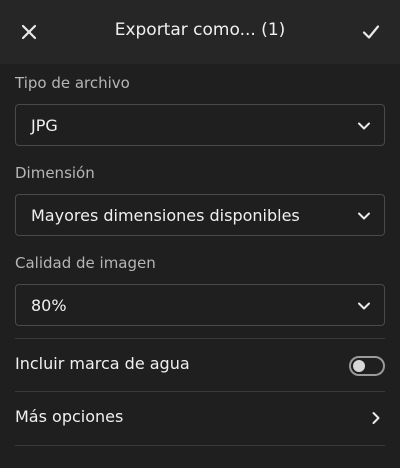  I want to click on dialog-title: Exportar como... (1), so click(200, 30).